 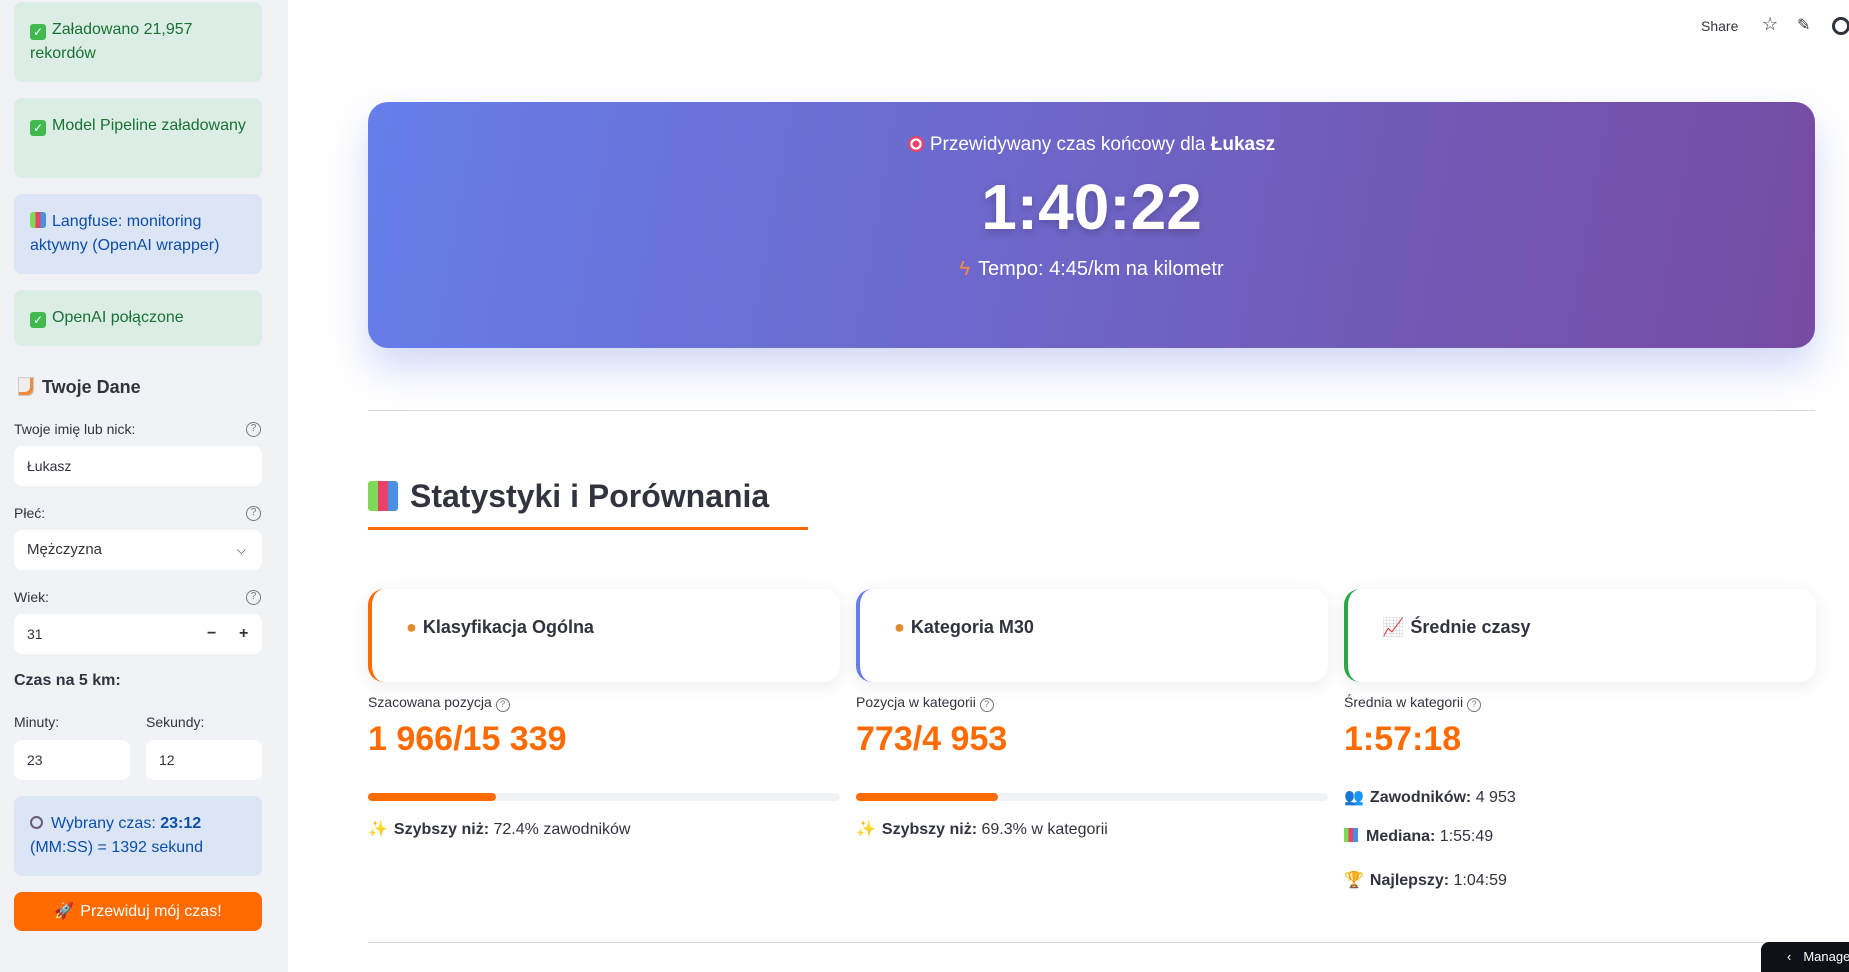 What do you see at coordinates (64, 911) in the screenshot?
I see `rocket-icon: 🚀` at bounding box center [64, 911].